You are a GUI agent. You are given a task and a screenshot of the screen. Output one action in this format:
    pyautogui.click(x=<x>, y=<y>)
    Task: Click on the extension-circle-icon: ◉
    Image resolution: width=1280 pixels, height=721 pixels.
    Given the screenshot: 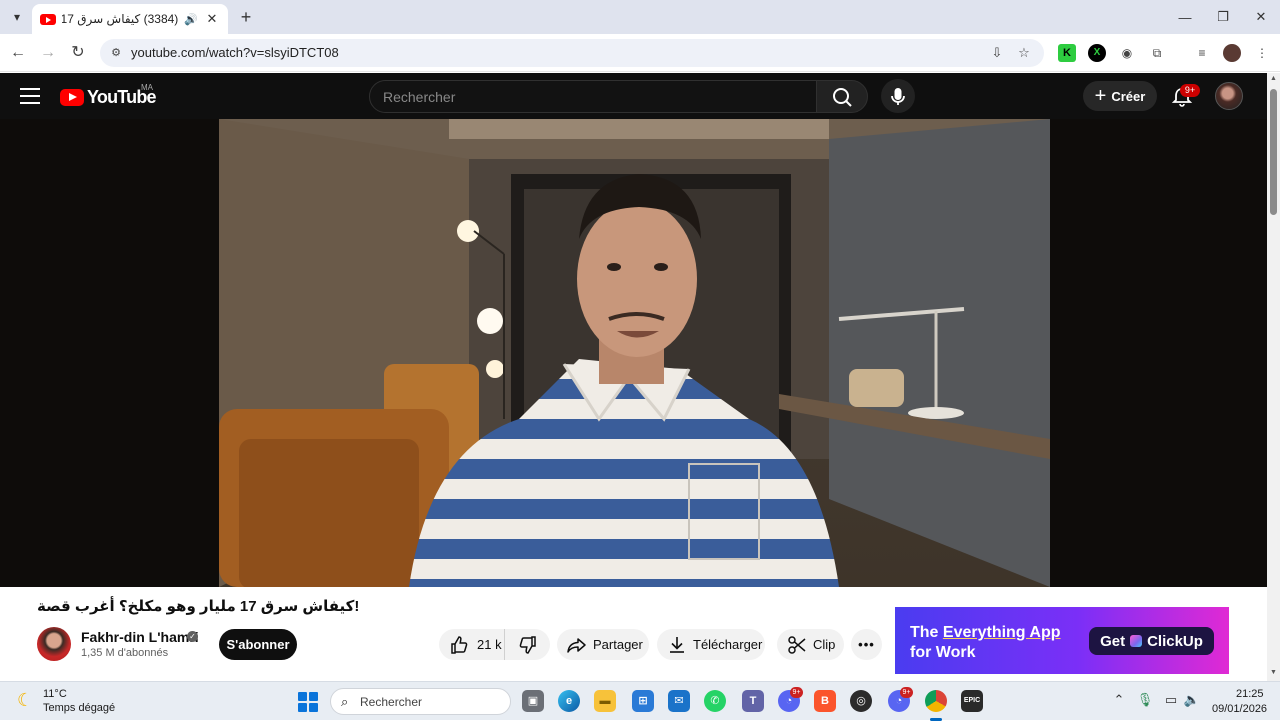 What is the action you would take?
    pyautogui.click(x=1127, y=53)
    